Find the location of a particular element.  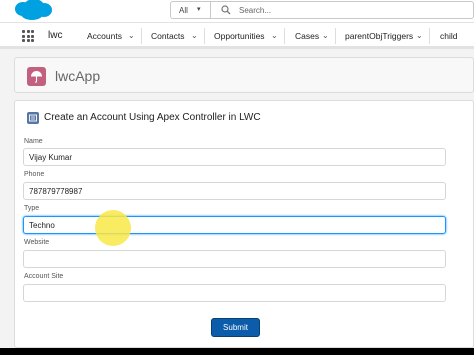

app-launcher-icon is located at coordinates (28, 36).